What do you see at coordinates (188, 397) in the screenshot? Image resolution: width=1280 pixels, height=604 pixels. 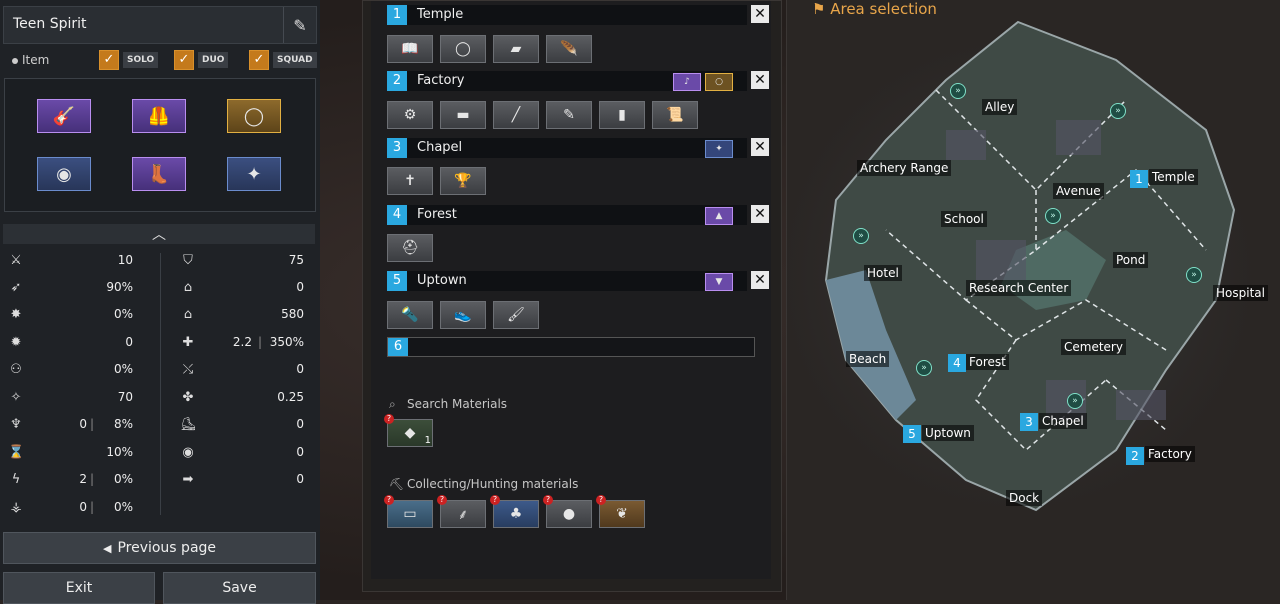 I see `sp-regen-icon: ✤` at bounding box center [188, 397].